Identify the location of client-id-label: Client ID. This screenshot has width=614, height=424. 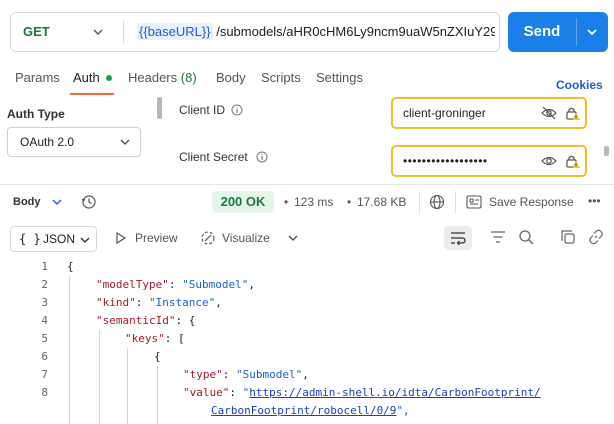
(202, 110).